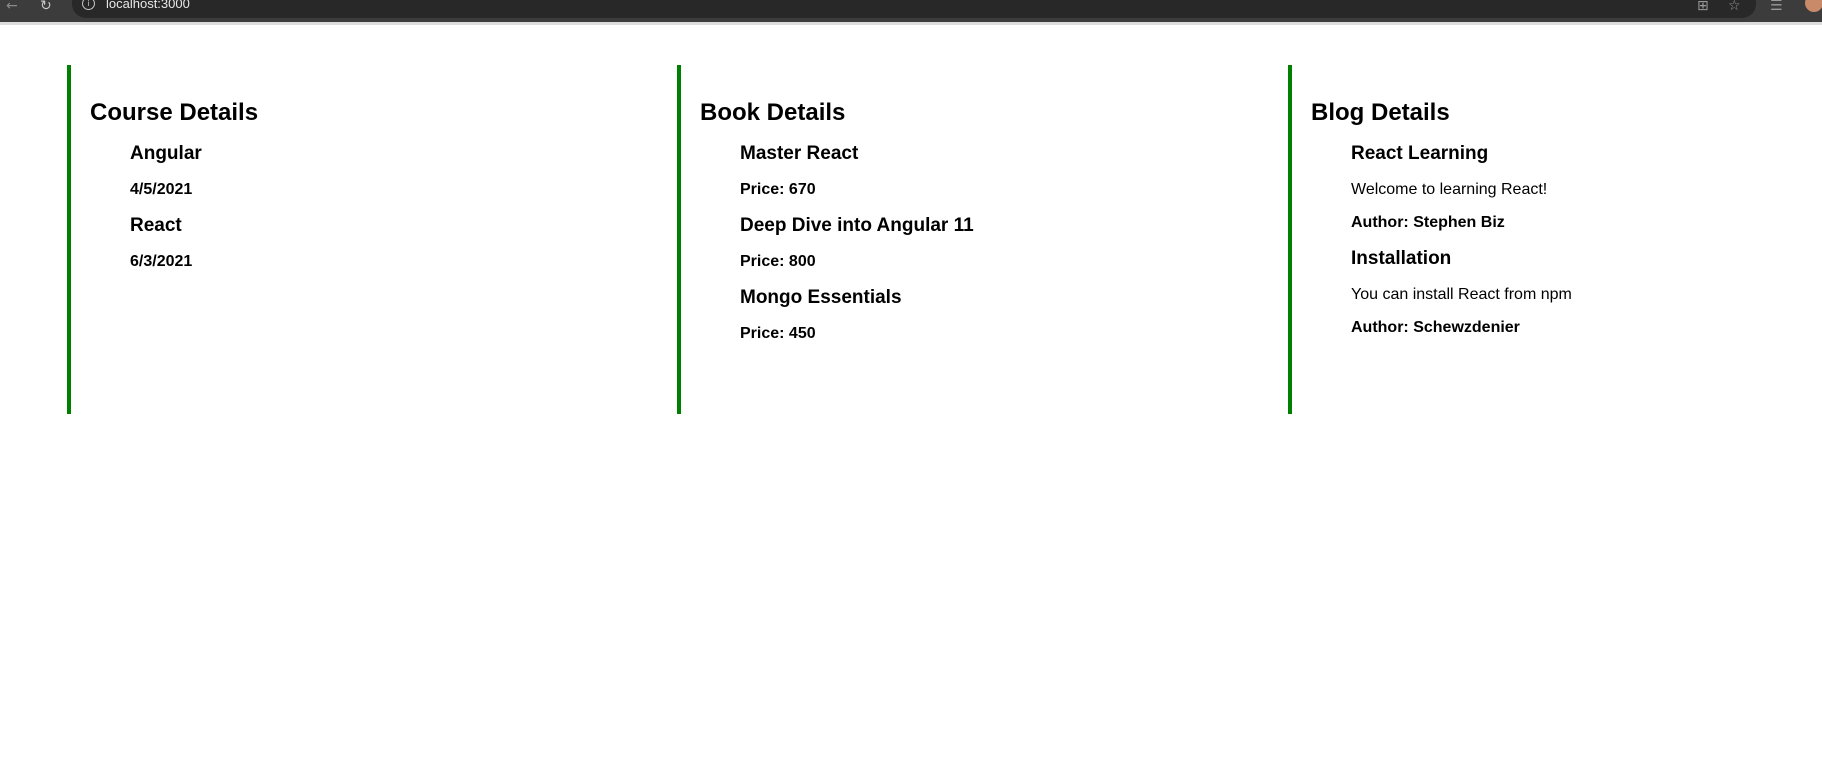  Describe the element at coordinates (1703, 6) in the screenshot. I see `grid-icon: ⊞` at that location.